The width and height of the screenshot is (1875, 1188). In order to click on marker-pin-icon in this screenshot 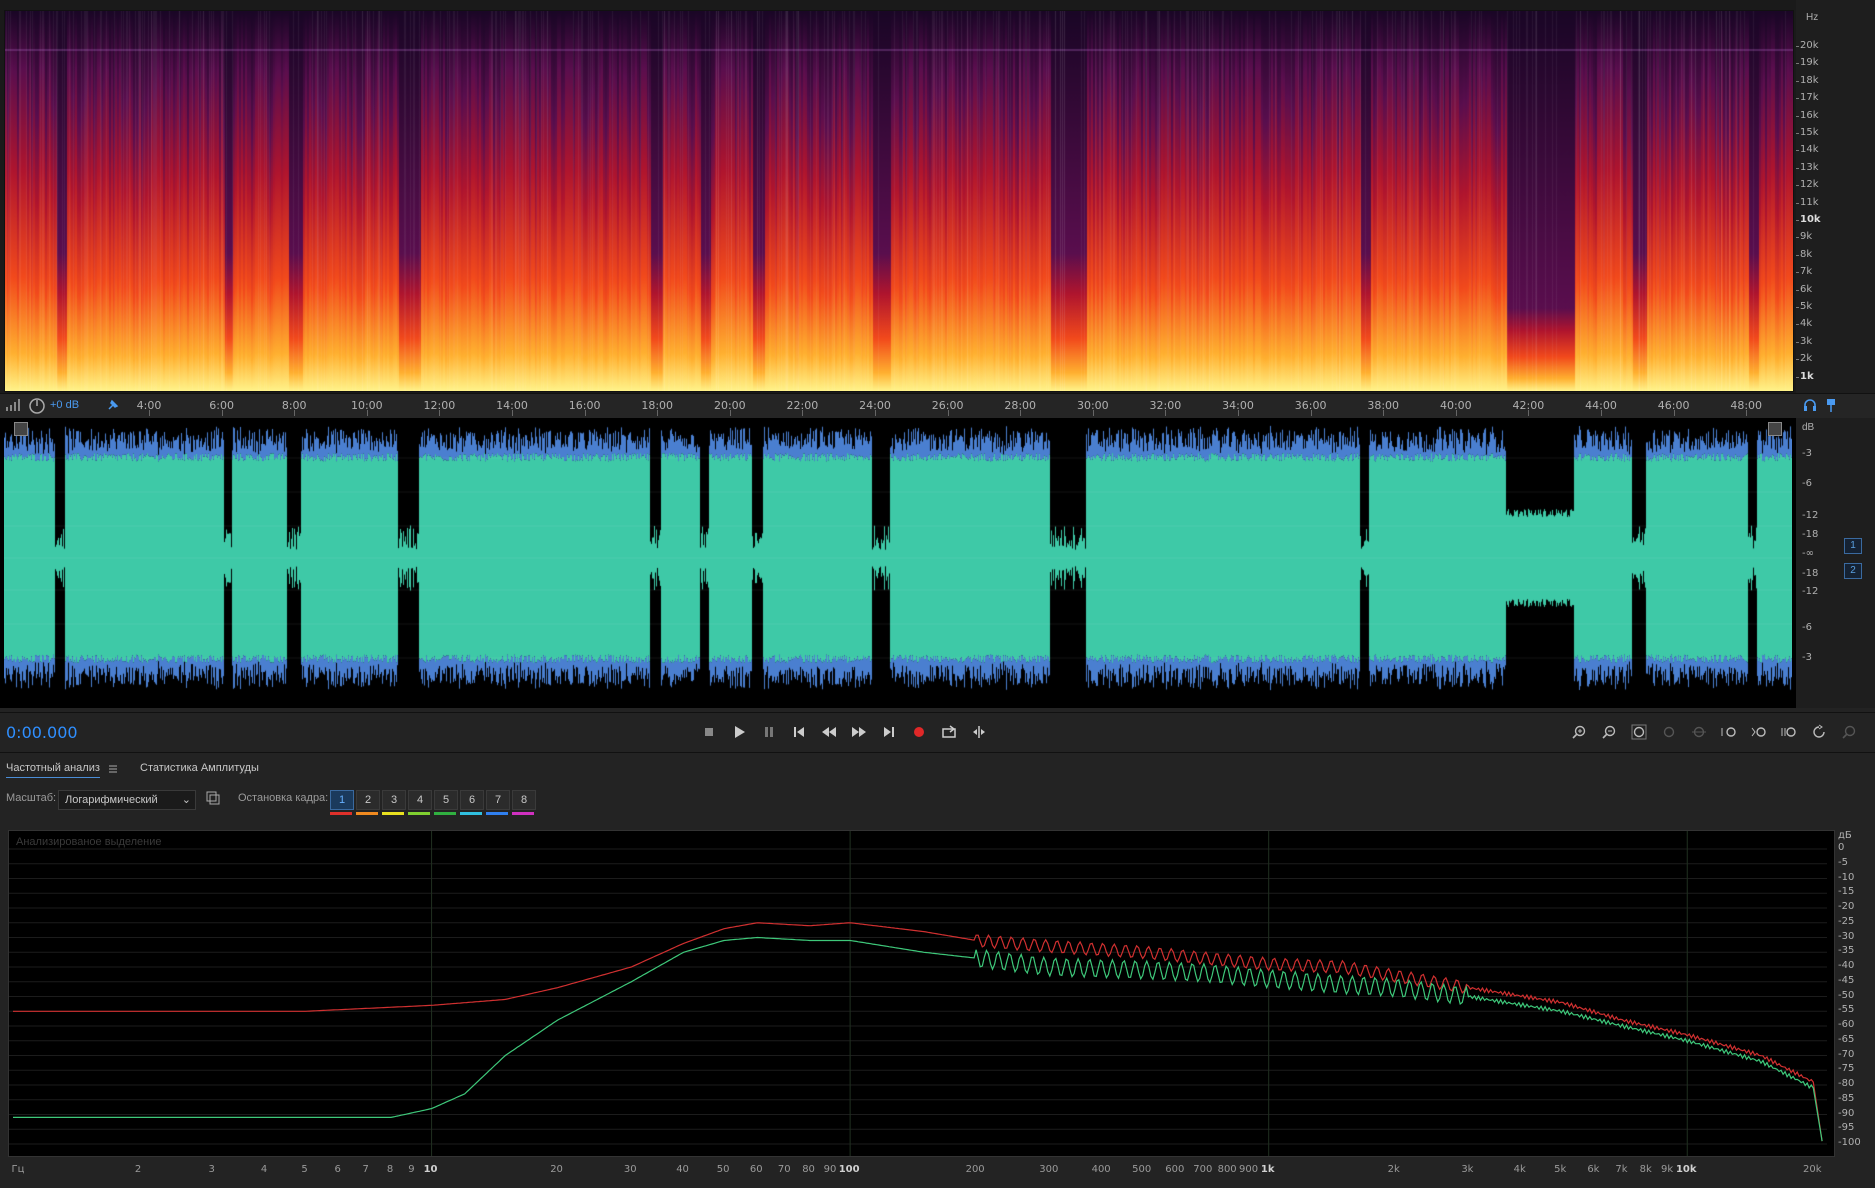, I will do `click(1831, 405)`.